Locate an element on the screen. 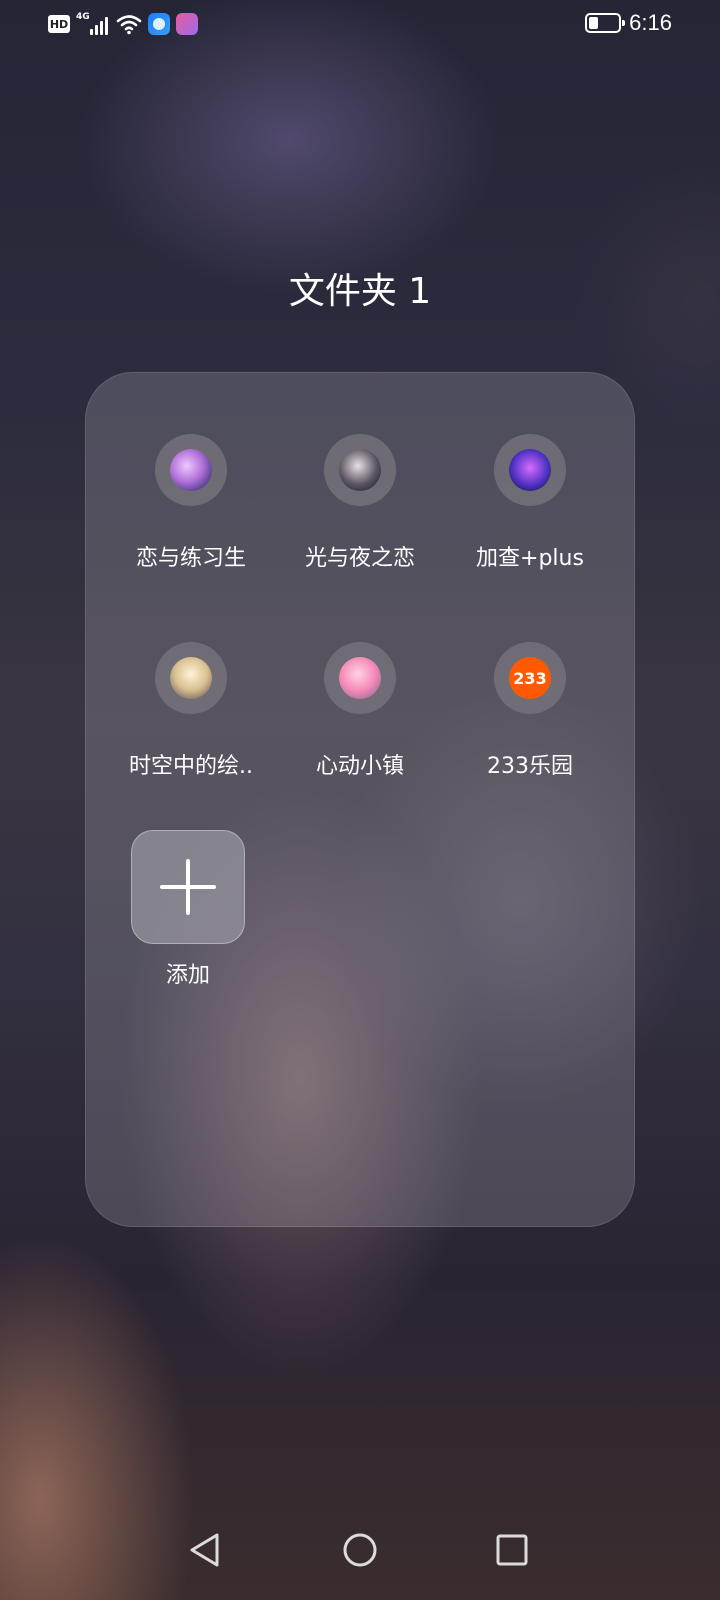 The height and width of the screenshot is (1600, 720). add-app-button is located at coordinates (188, 887).